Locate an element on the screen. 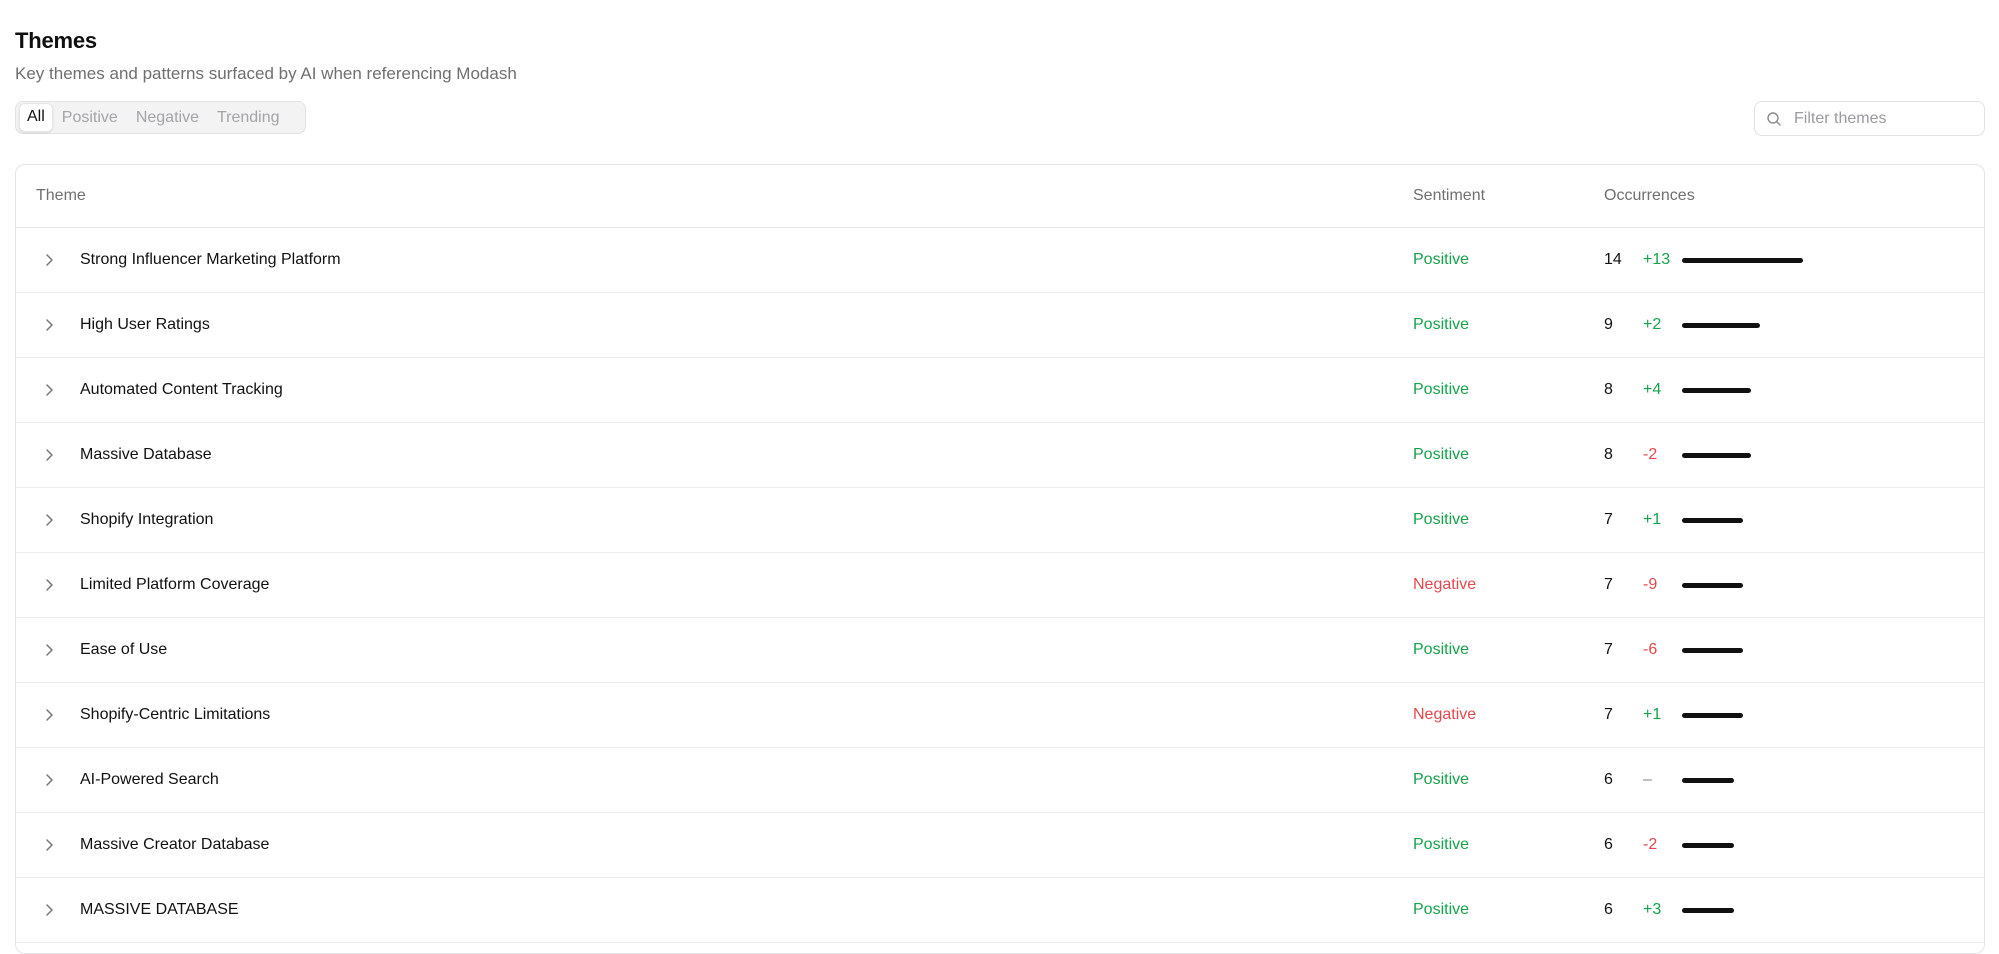  theme-name: Shopify Integration is located at coordinates (147, 519).